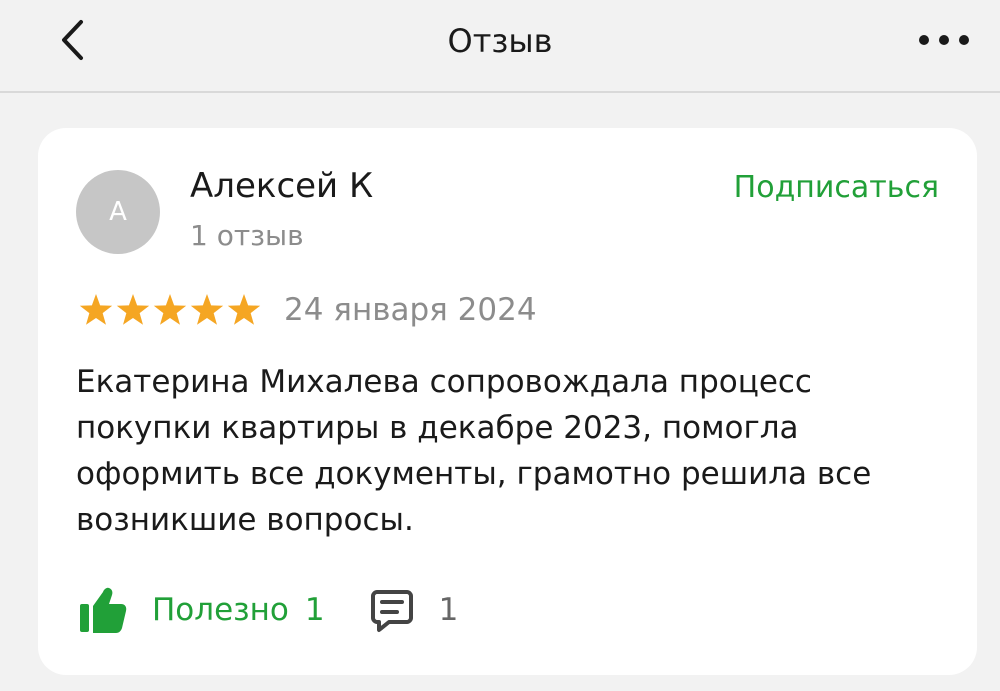  What do you see at coordinates (414, 610) in the screenshot?
I see `comments-button: 1` at bounding box center [414, 610].